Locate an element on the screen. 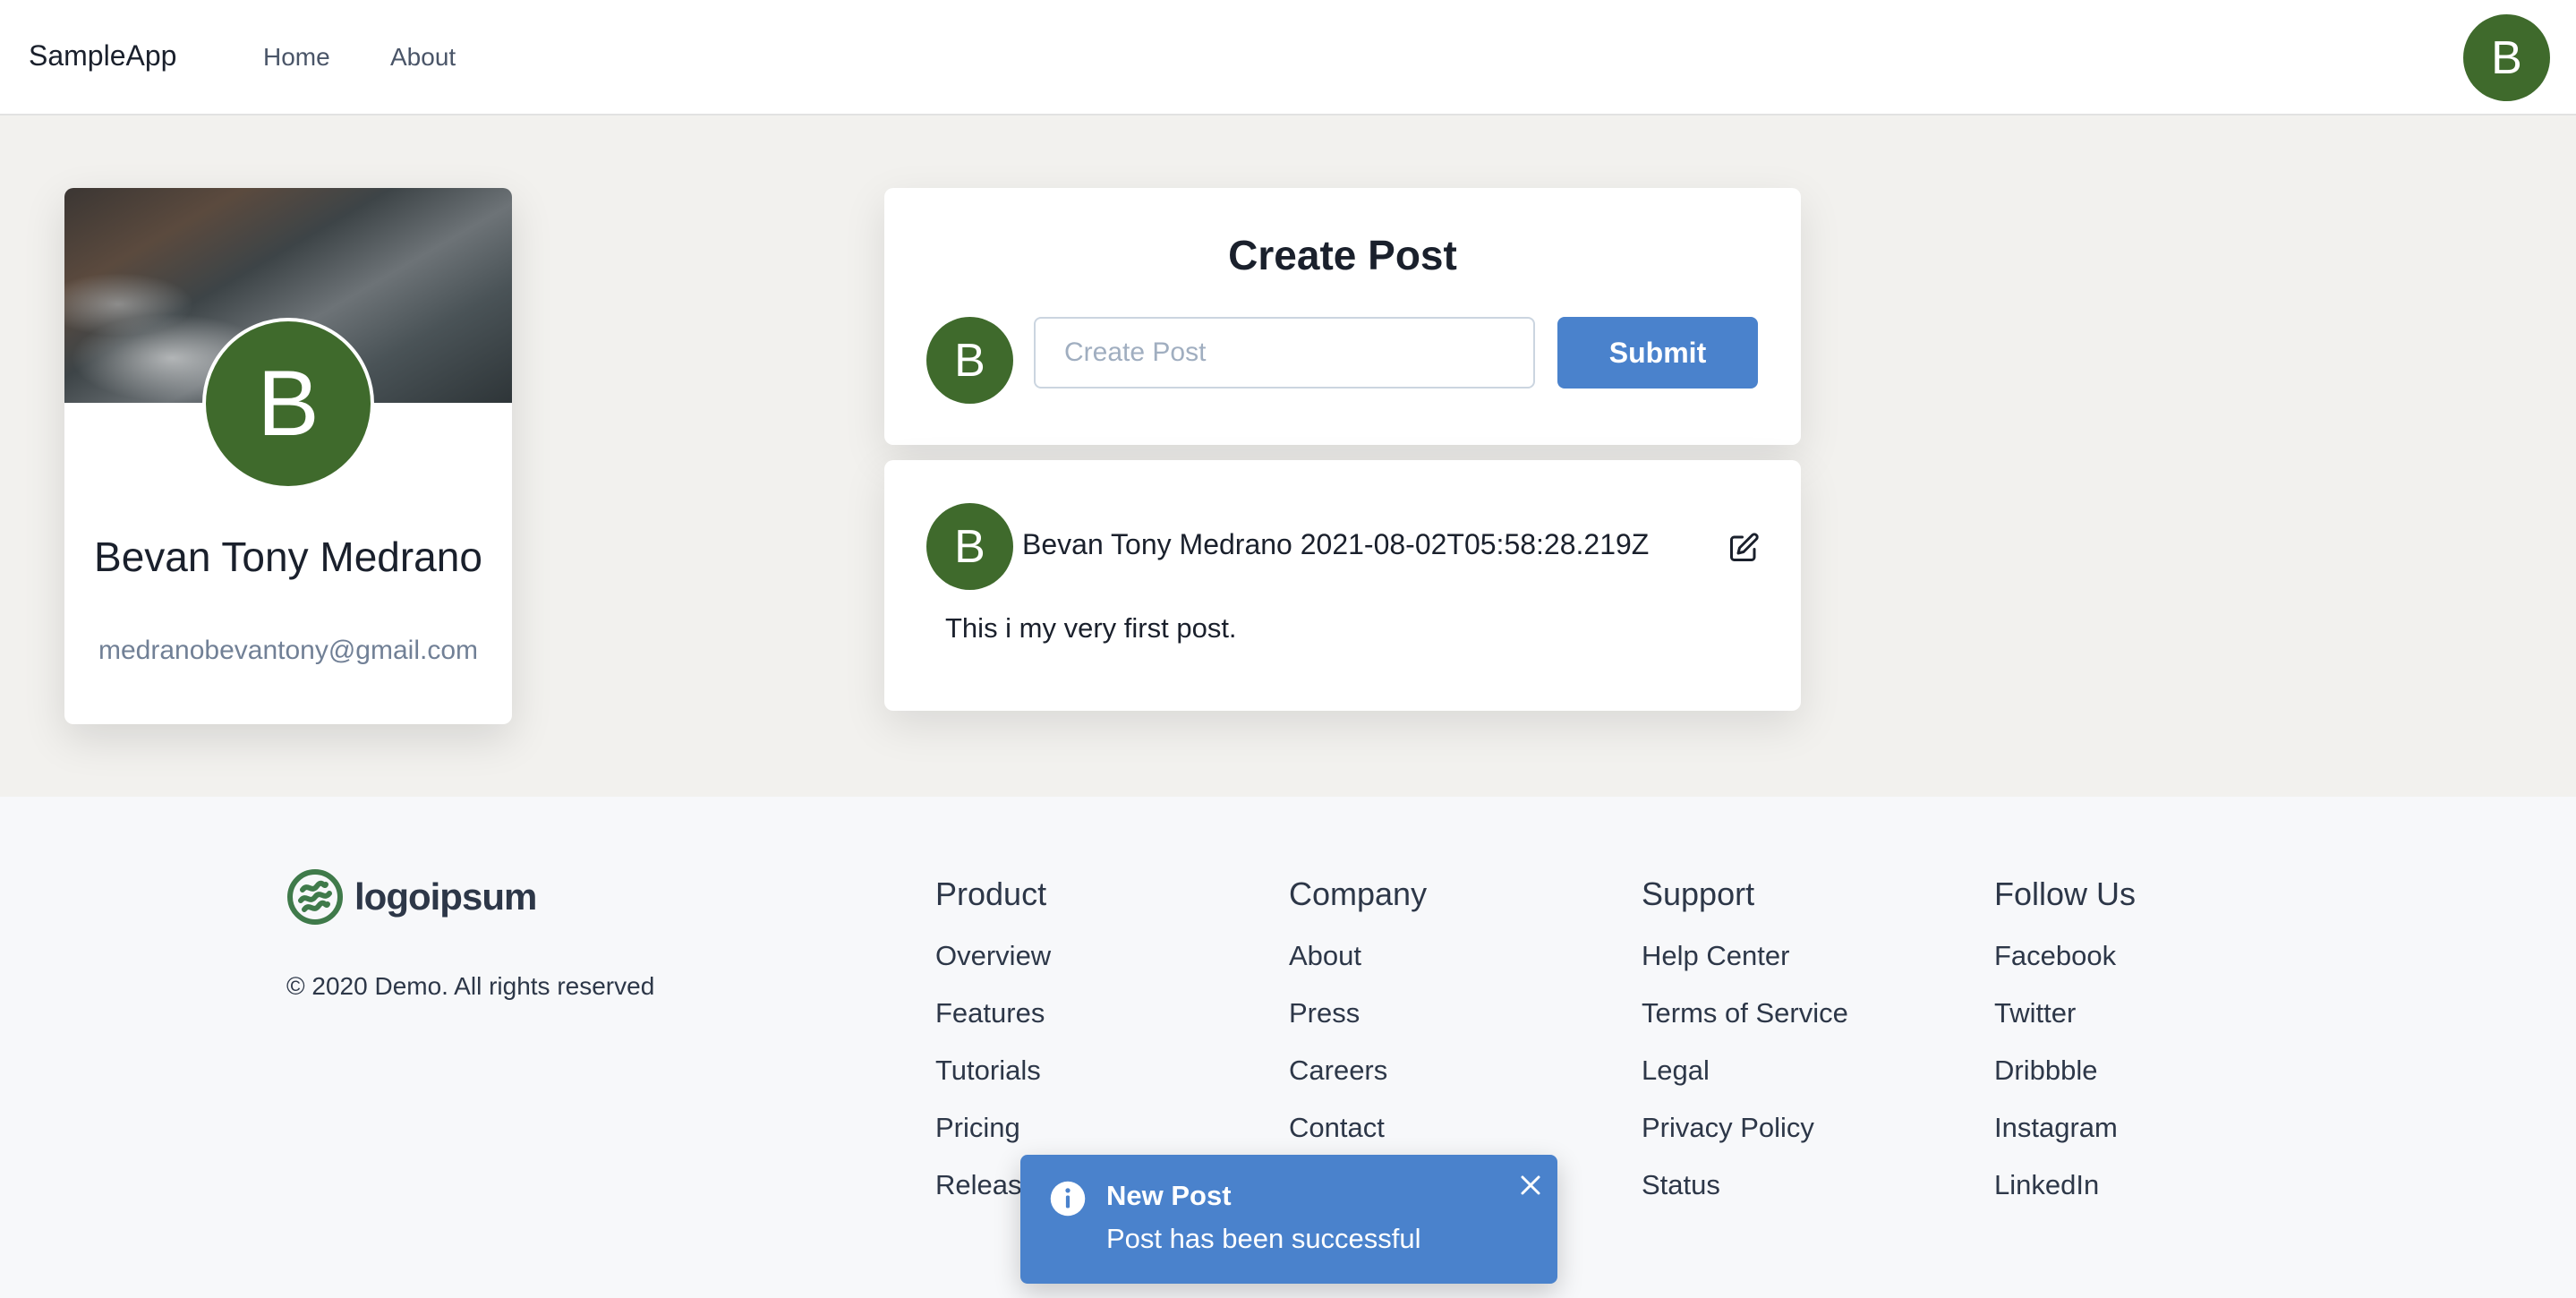  footer-link-tutorials: Tutorials is located at coordinates (993, 1083).